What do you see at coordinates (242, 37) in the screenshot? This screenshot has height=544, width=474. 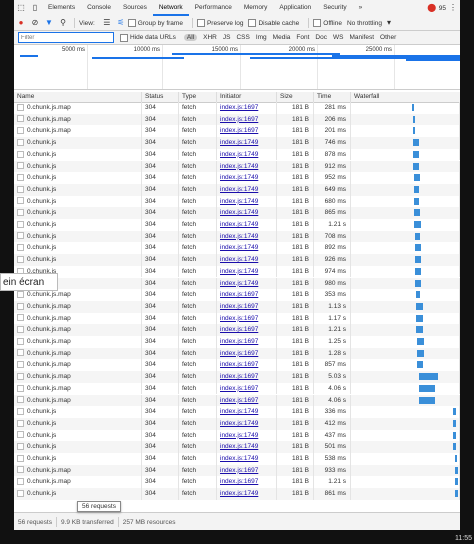 I see `filter-type-css: CSS` at bounding box center [242, 37].